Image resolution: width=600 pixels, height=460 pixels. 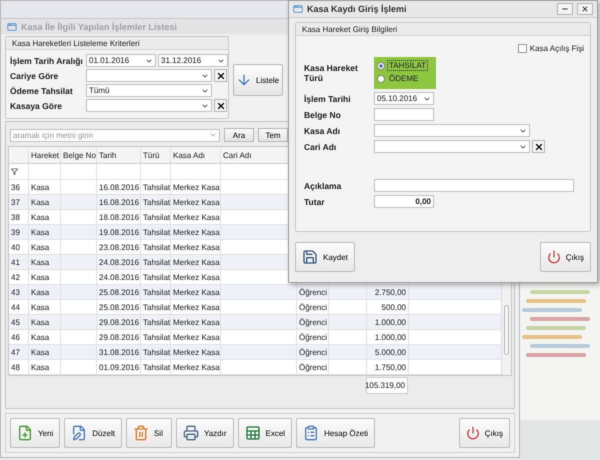 What do you see at coordinates (79, 433) in the screenshot?
I see `edit-file-icon` at bounding box center [79, 433].